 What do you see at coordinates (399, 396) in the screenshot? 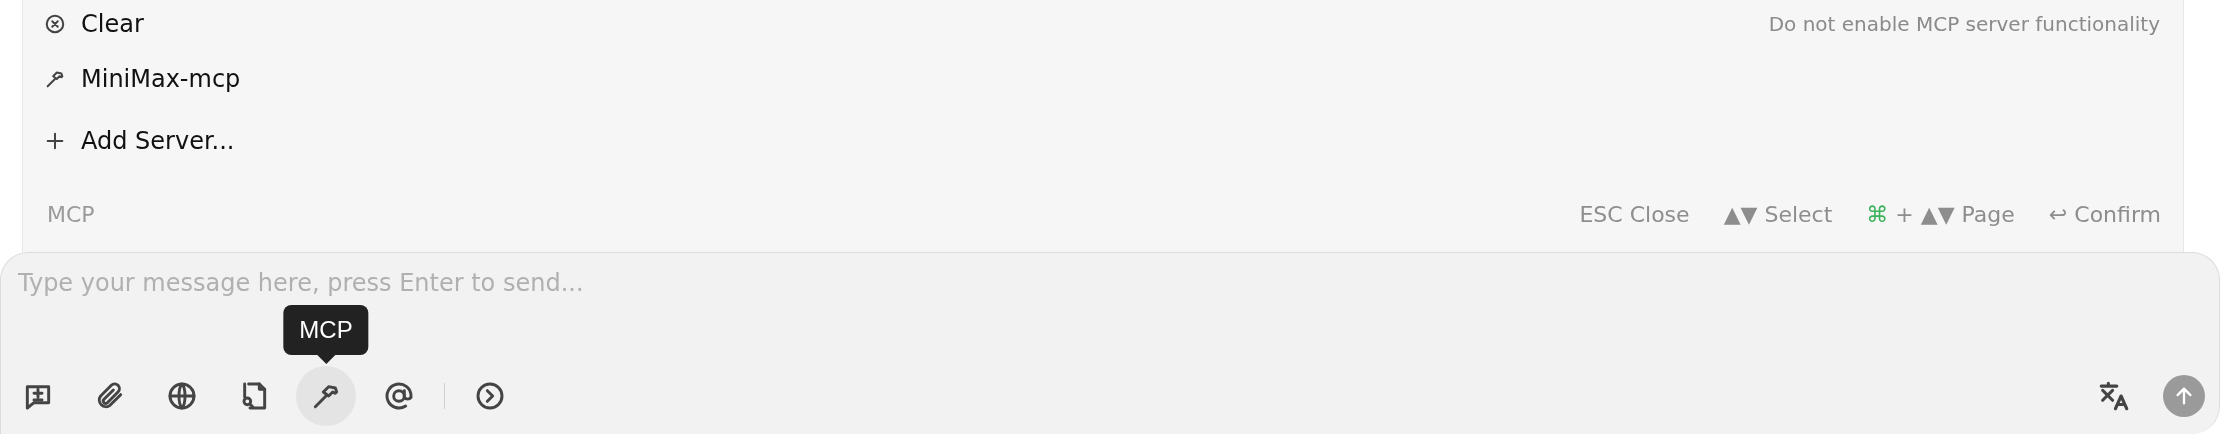
I see `at-sign-icon` at bounding box center [399, 396].